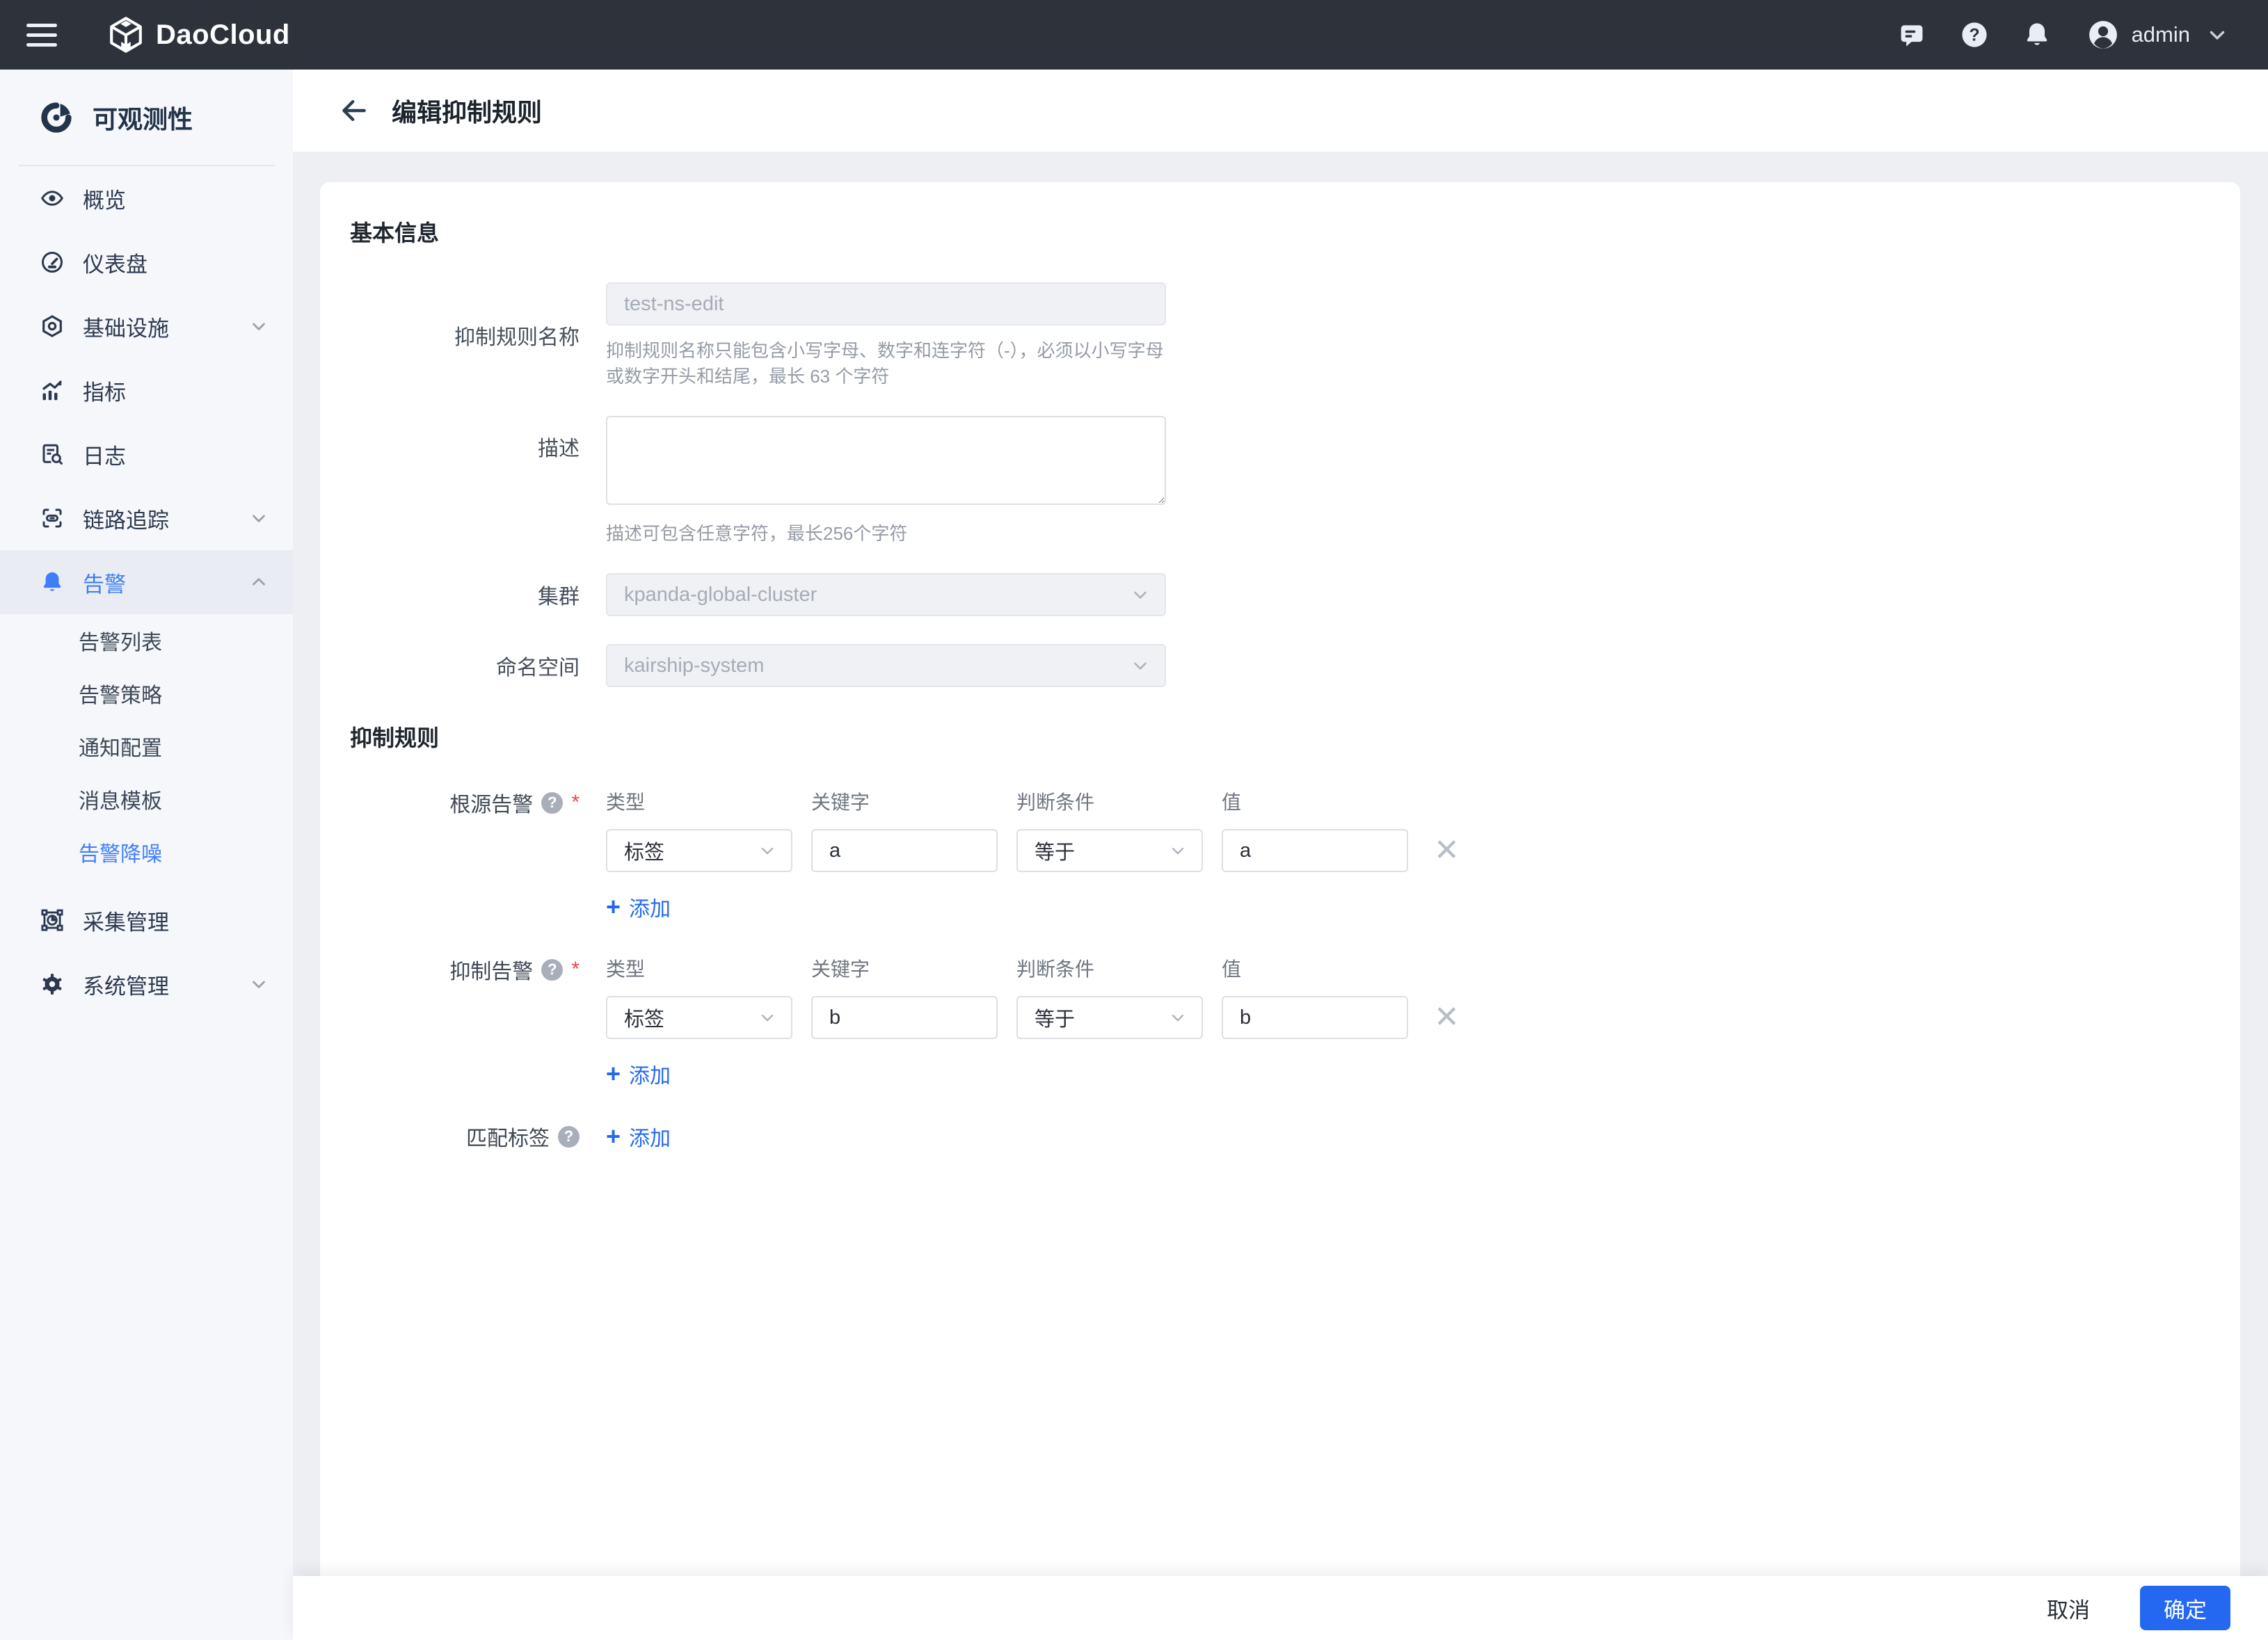  What do you see at coordinates (2037, 34) in the screenshot?
I see `bell-icon` at bounding box center [2037, 34].